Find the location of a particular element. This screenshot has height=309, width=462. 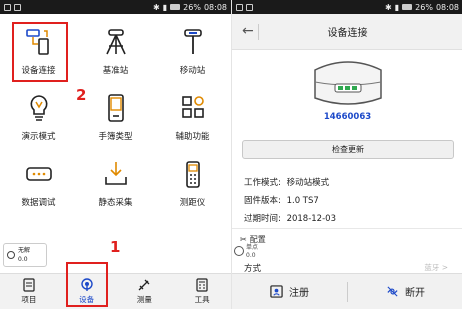

page-header: ← 设备连接 is located at coordinates (347, 32).